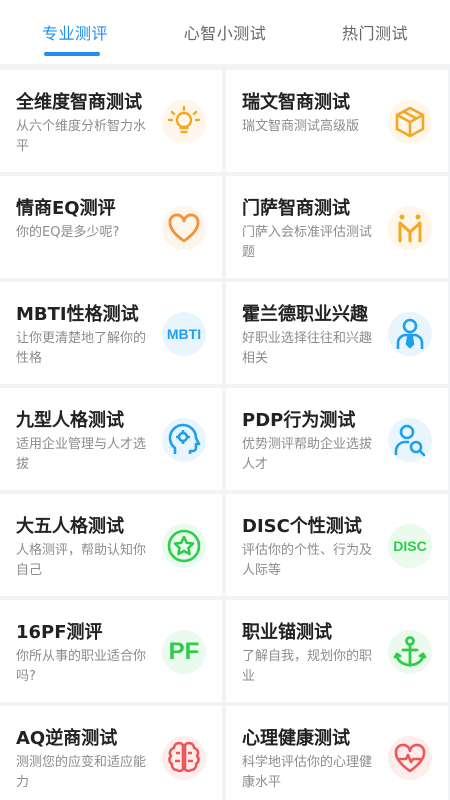  Describe the element at coordinates (287, 632) in the screenshot. I see `test-card-title: 职业锚测试` at that location.